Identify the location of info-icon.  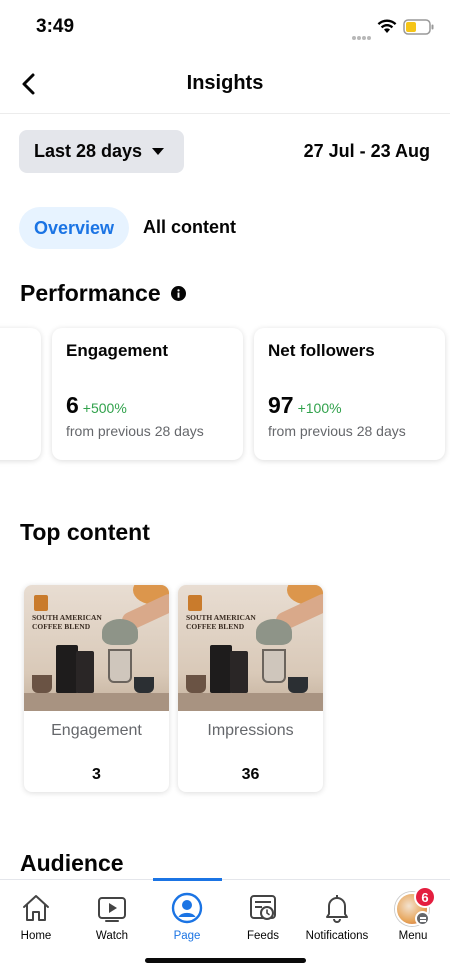
(178, 293).